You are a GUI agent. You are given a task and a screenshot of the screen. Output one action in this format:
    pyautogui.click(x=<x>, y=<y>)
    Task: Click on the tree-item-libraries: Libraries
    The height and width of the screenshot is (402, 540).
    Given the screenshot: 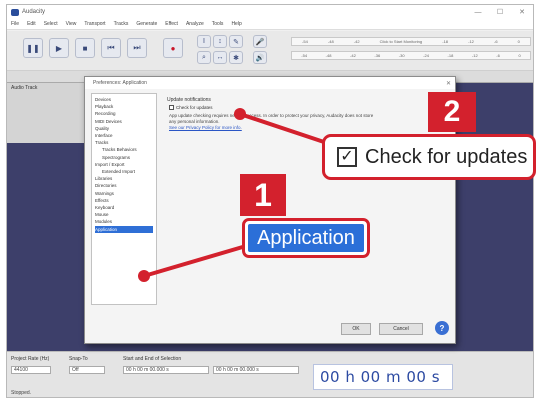 What is the action you would take?
    pyautogui.click(x=124, y=178)
    